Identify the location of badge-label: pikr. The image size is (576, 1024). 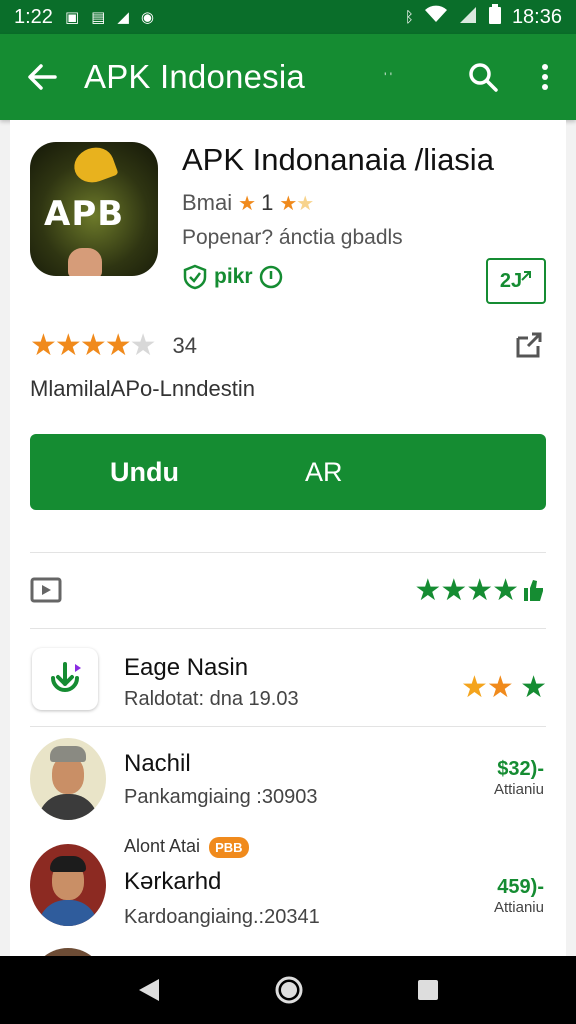
(233, 276).